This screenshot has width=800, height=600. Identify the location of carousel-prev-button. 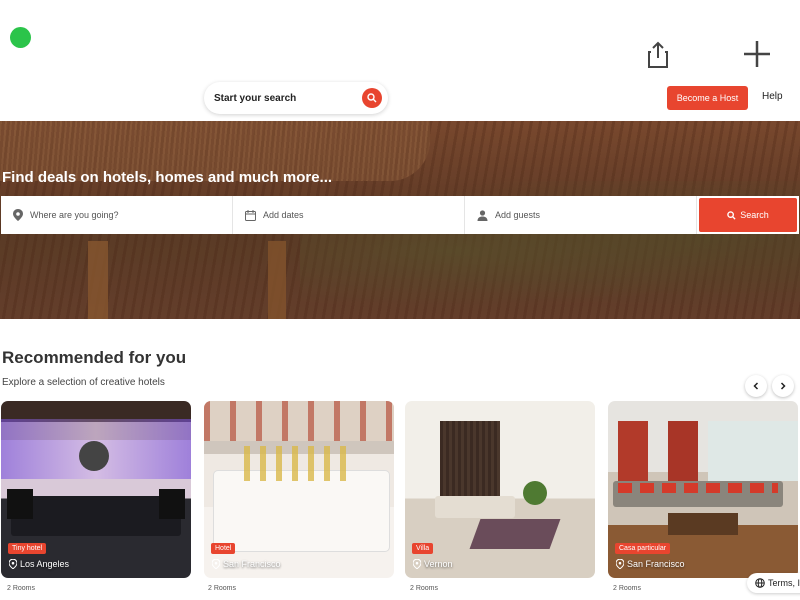
(756, 386).